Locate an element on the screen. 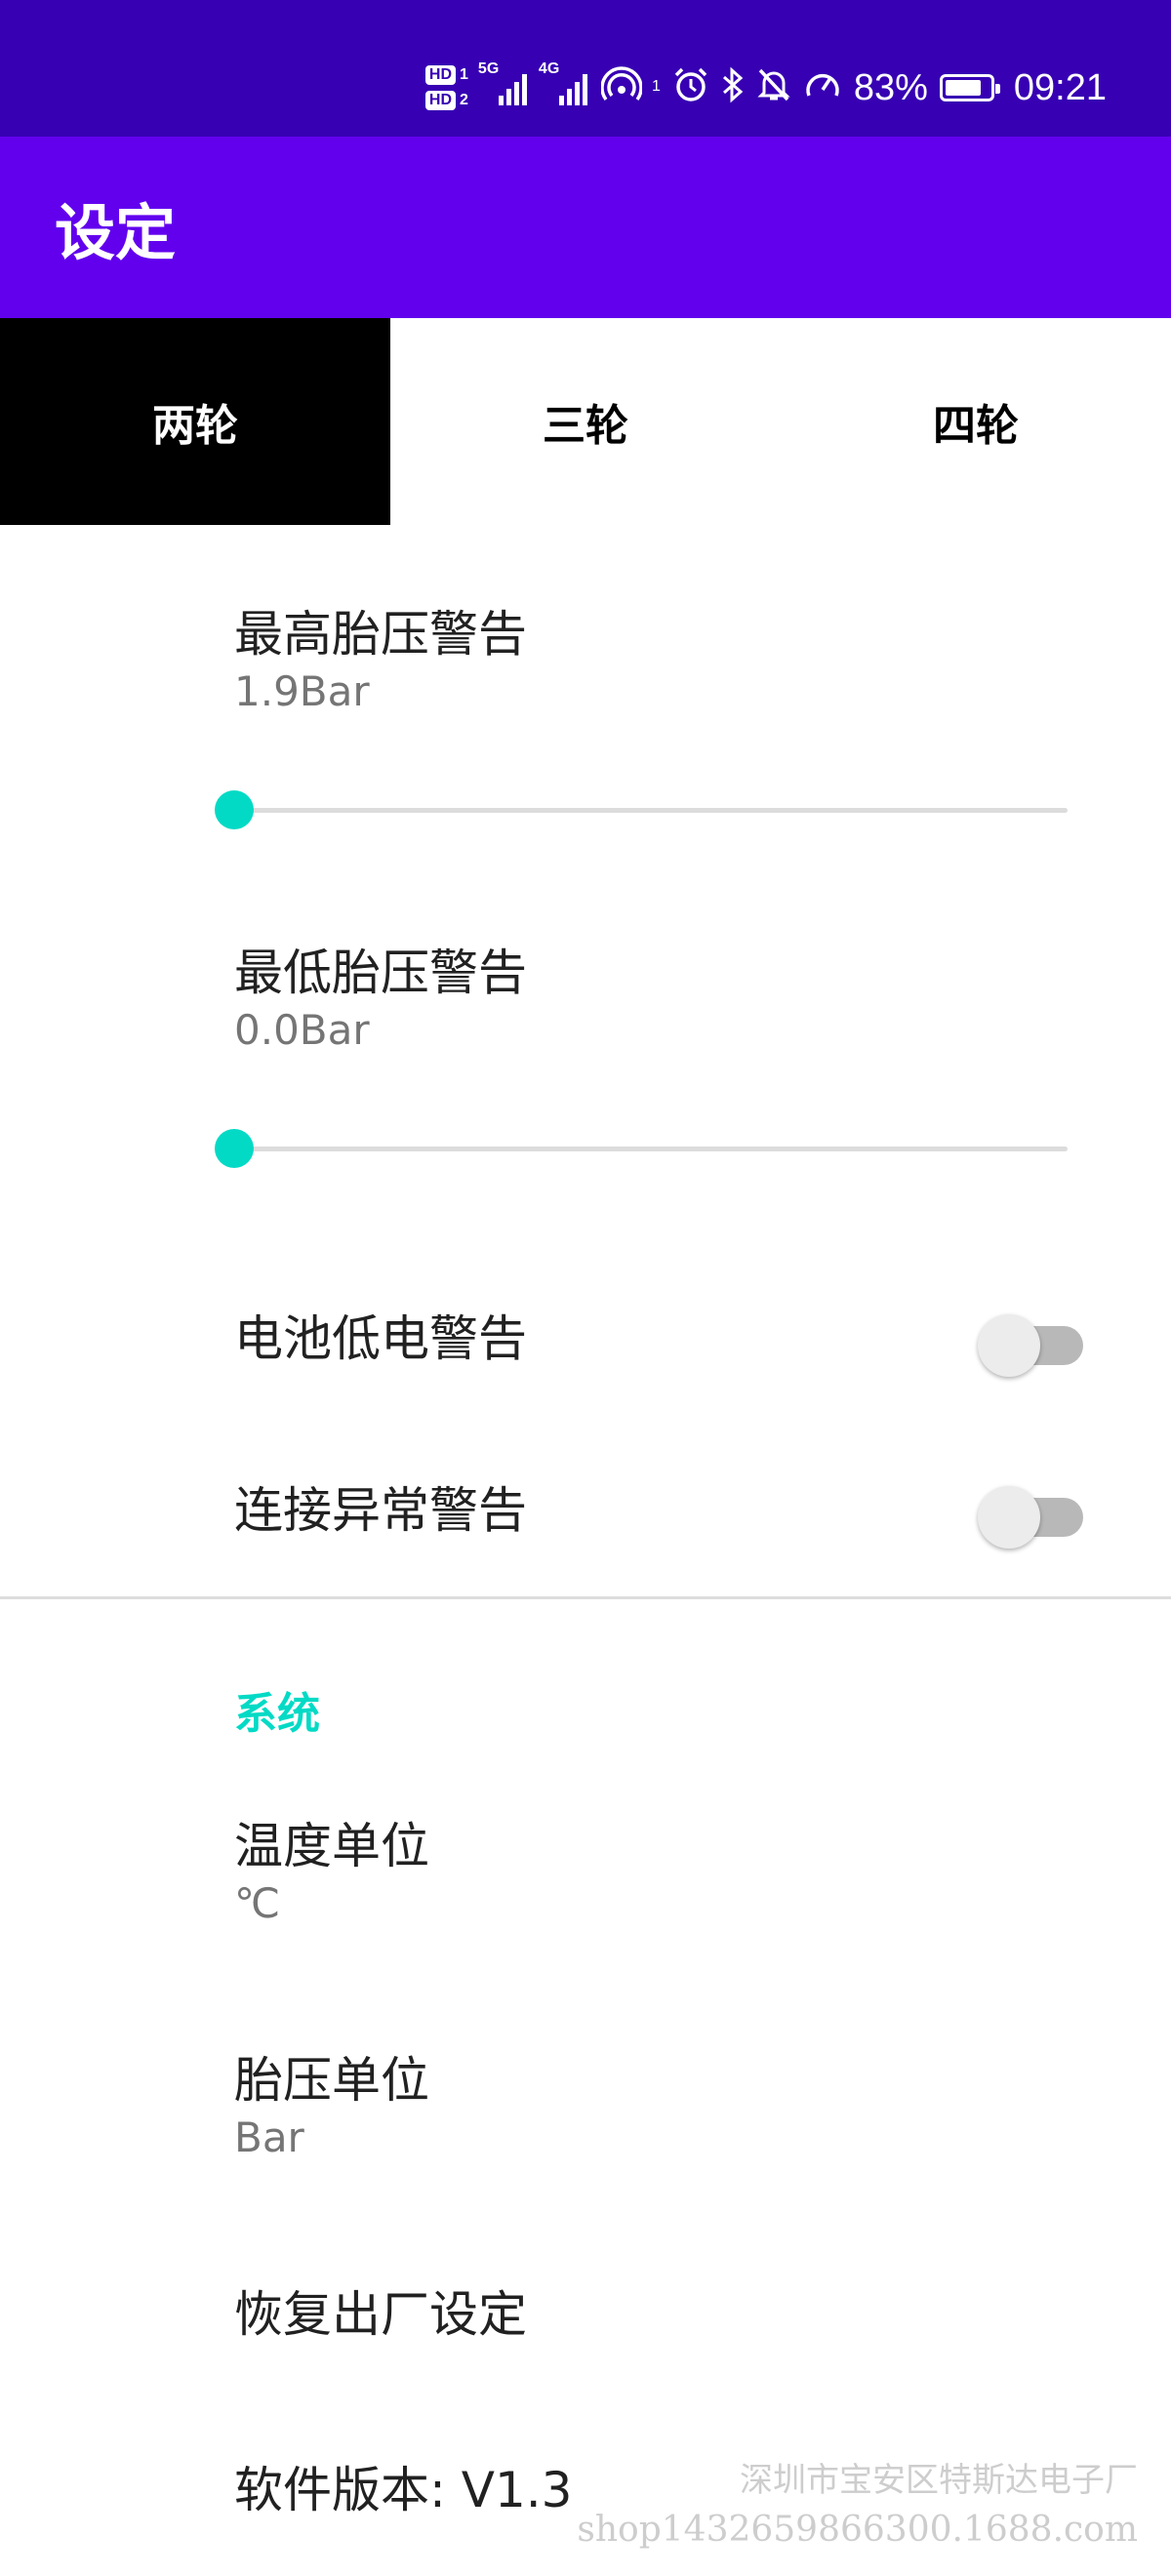 Image resolution: width=1171 pixels, height=2576 pixels. pref-temp-unit: 温度单位 ℃ is located at coordinates (663, 1872).